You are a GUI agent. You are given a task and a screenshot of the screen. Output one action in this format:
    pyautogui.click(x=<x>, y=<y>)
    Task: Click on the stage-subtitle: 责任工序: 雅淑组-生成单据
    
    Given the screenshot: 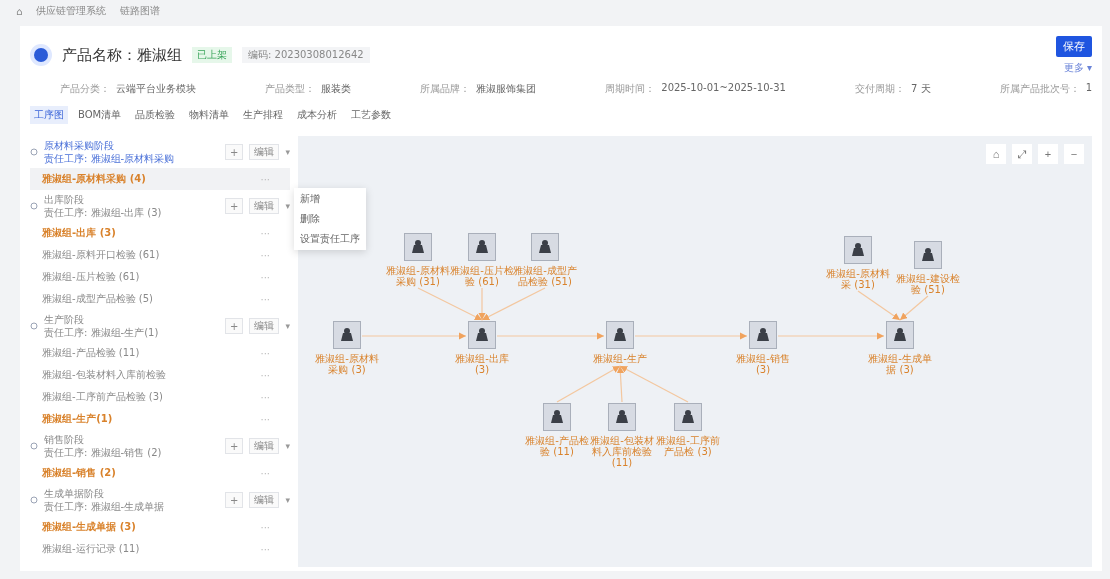 What is the action you would take?
    pyautogui.click(x=105, y=506)
    